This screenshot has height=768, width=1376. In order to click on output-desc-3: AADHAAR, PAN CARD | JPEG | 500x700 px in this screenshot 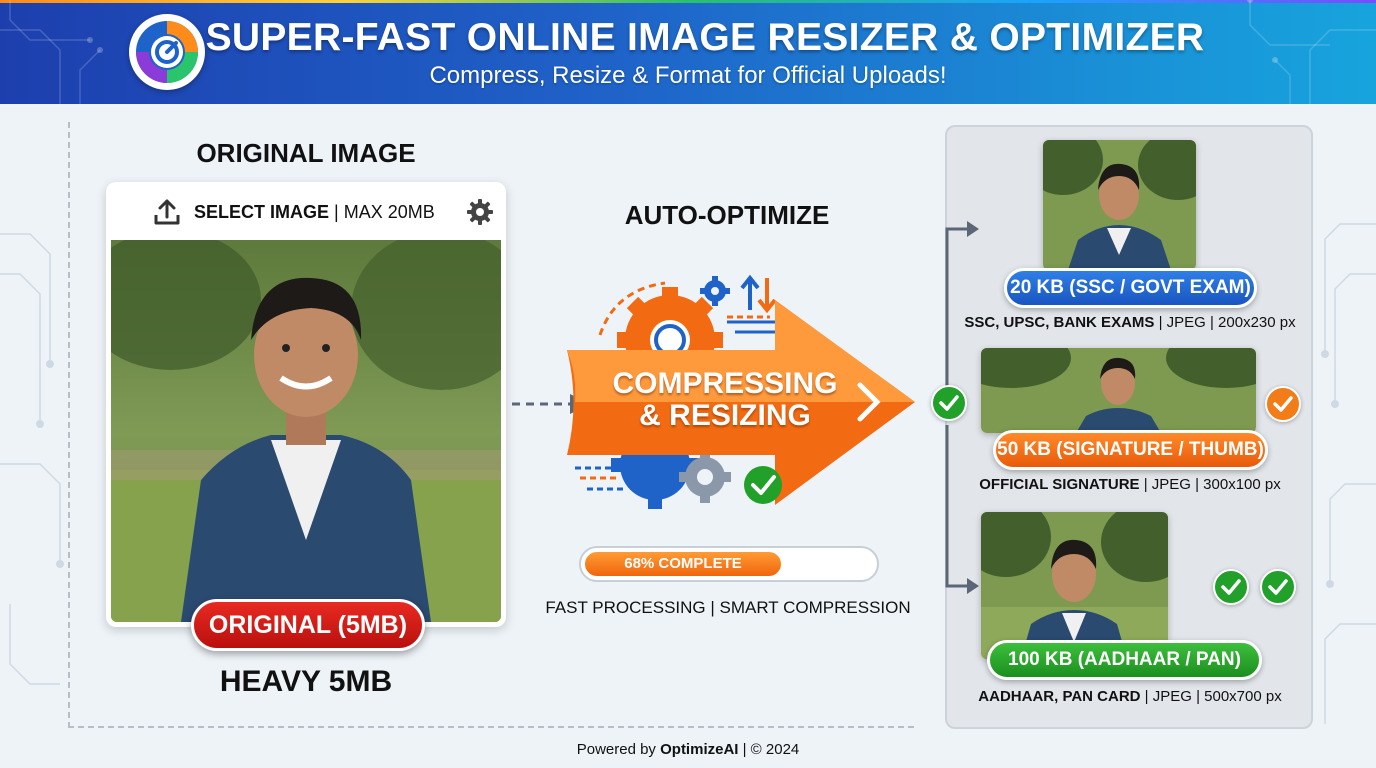, I will do `click(1130, 696)`.